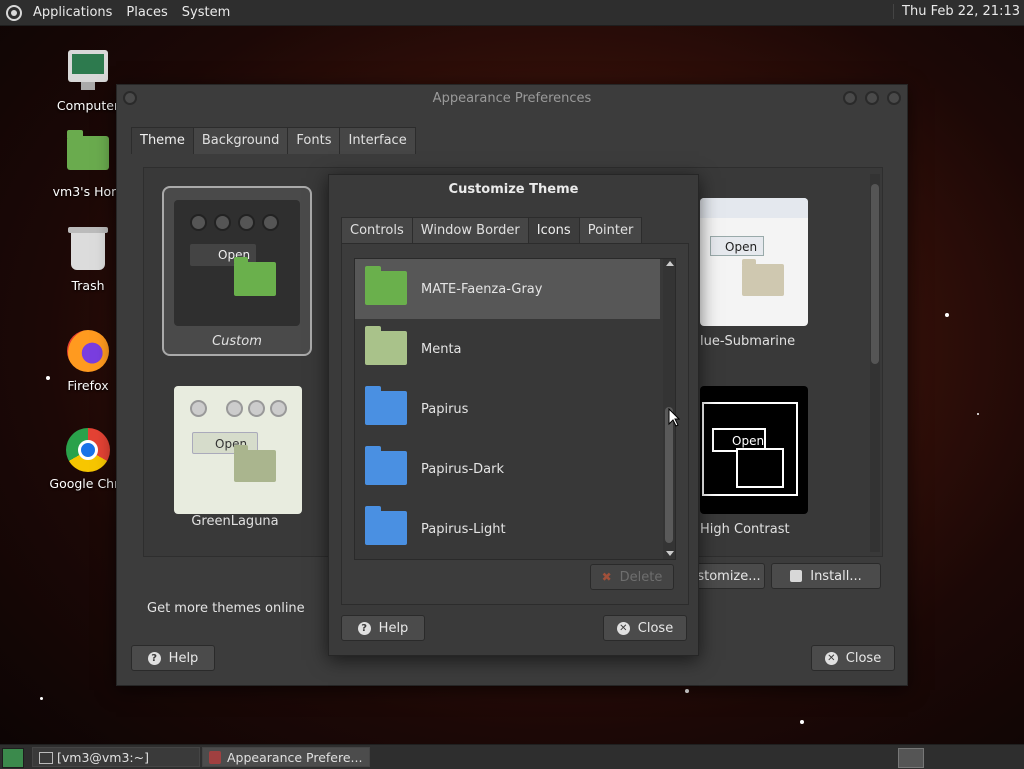  Describe the element at coordinates (88, 155) in the screenshot. I see `home-folder-icon` at that location.